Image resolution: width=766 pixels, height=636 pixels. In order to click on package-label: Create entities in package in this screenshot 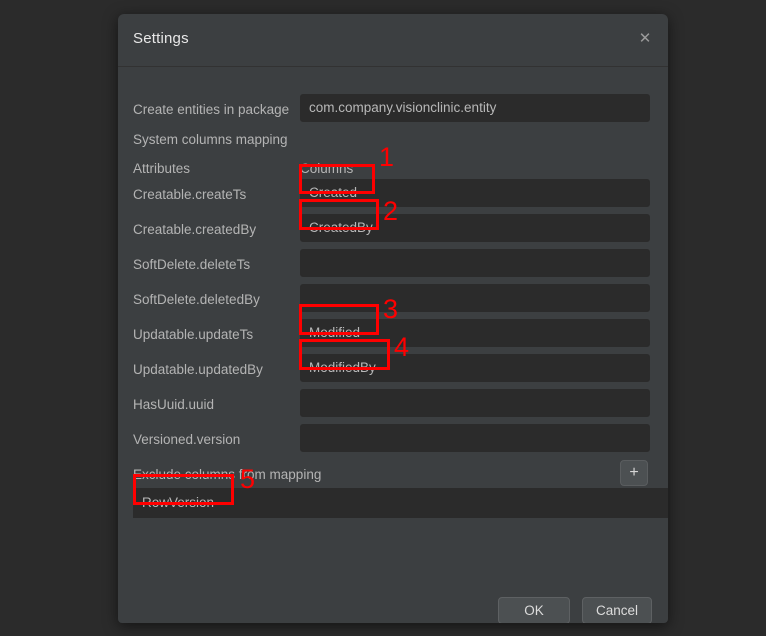, I will do `click(211, 109)`.